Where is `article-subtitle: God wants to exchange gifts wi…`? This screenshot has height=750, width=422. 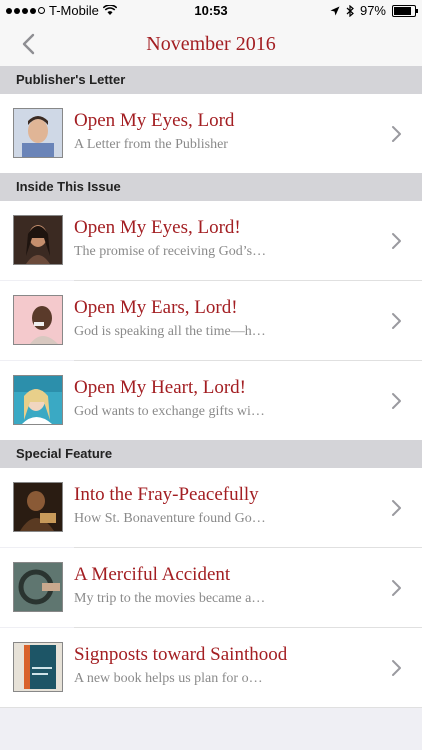
article-subtitle: God wants to exchange gifts wi… is located at coordinates (169, 411).